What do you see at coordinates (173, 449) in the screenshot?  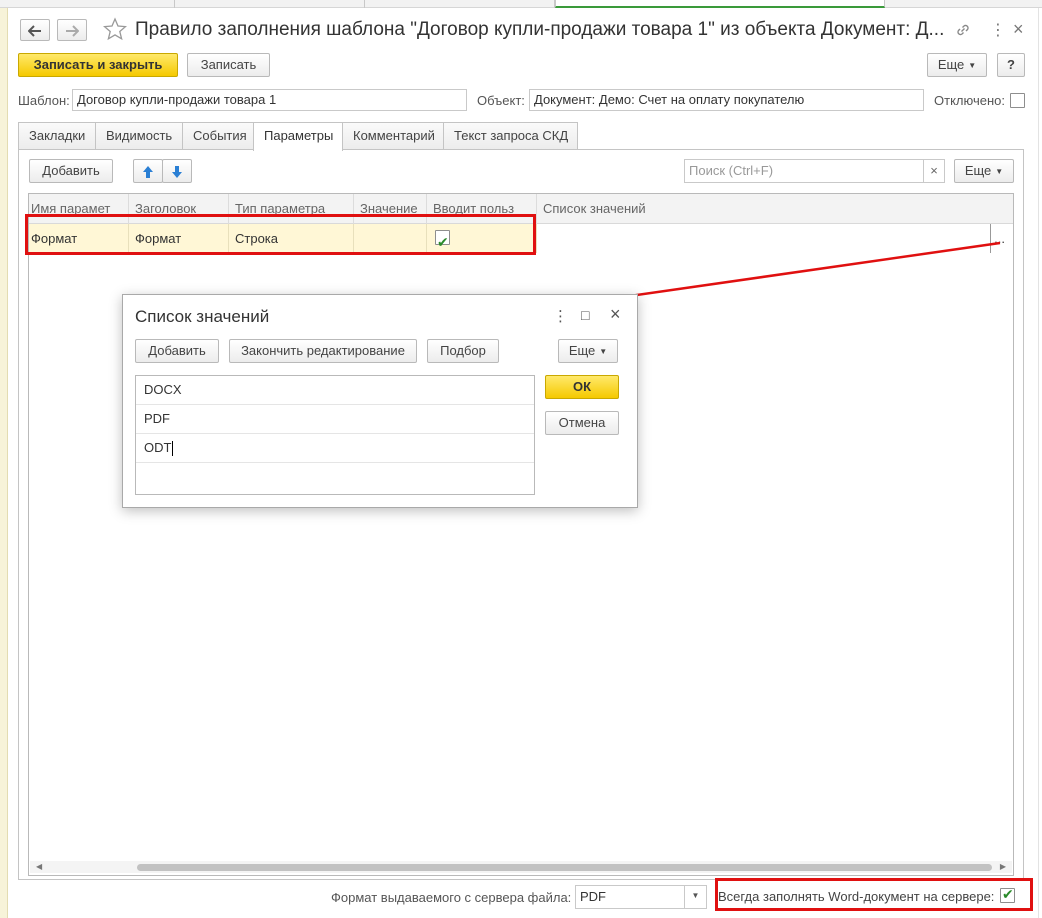 I see `text-cursor` at bounding box center [173, 449].